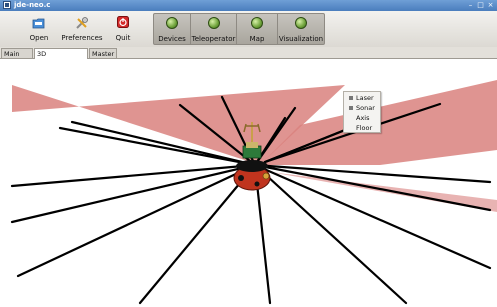 The height and width of the screenshot is (307, 497). What do you see at coordinates (82, 38) in the screenshot?
I see `preferences-label: Preferences` at bounding box center [82, 38].